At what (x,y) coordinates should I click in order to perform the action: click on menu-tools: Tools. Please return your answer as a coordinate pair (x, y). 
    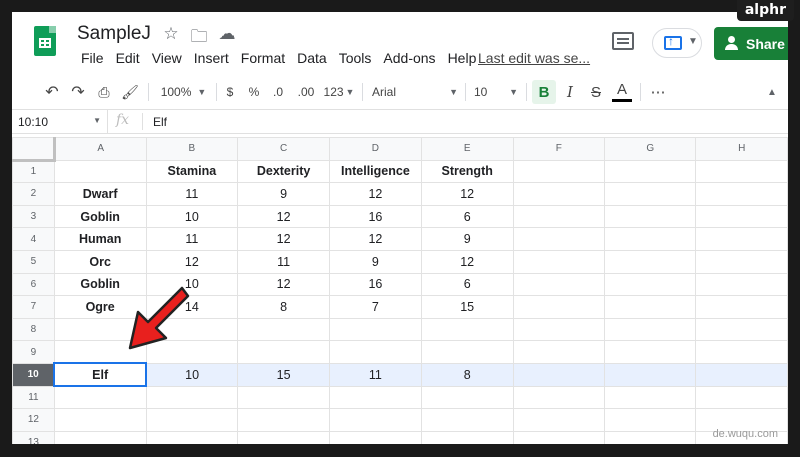
    Looking at the image, I should click on (355, 58).